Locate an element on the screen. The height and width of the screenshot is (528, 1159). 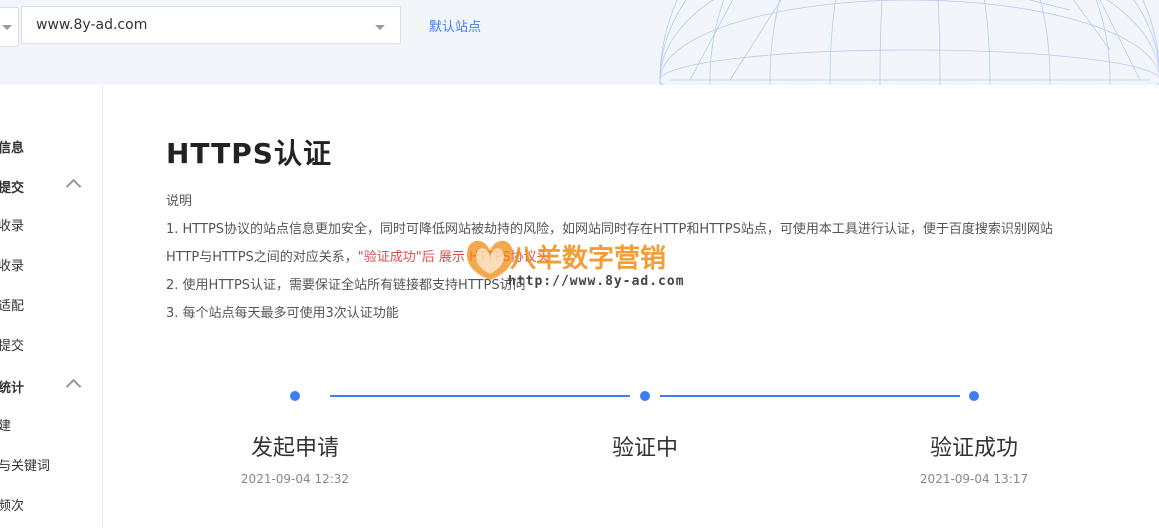
sidebar-group-submit: 提交 is located at coordinates (12, 186).